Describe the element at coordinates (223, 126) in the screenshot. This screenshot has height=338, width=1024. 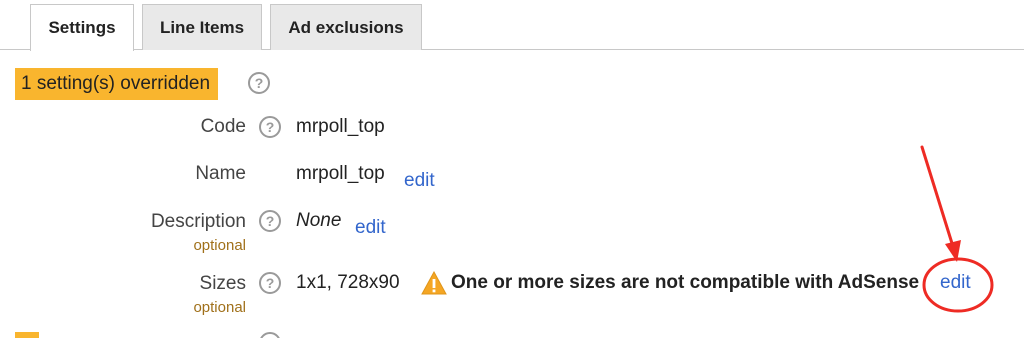
I see `code-label: Code` at that location.